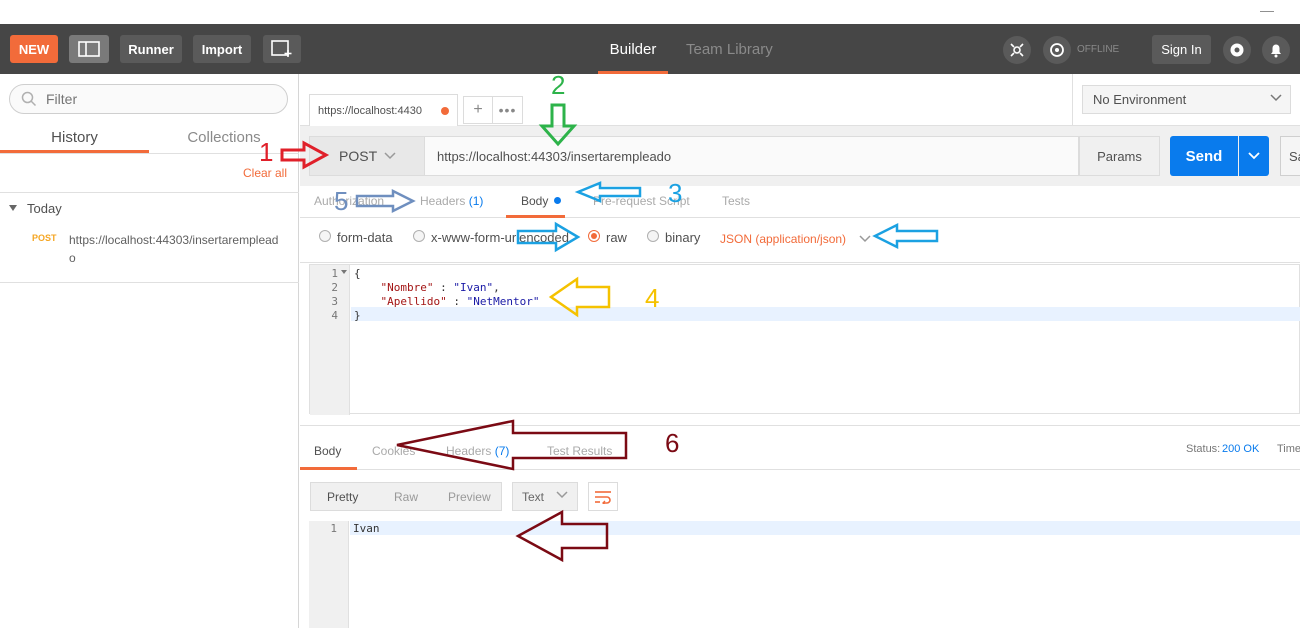 The height and width of the screenshot is (628, 1300). Describe the element at coordinates (341, 201) in the screenshot. I see `annotation-number-5: 5` at that location.